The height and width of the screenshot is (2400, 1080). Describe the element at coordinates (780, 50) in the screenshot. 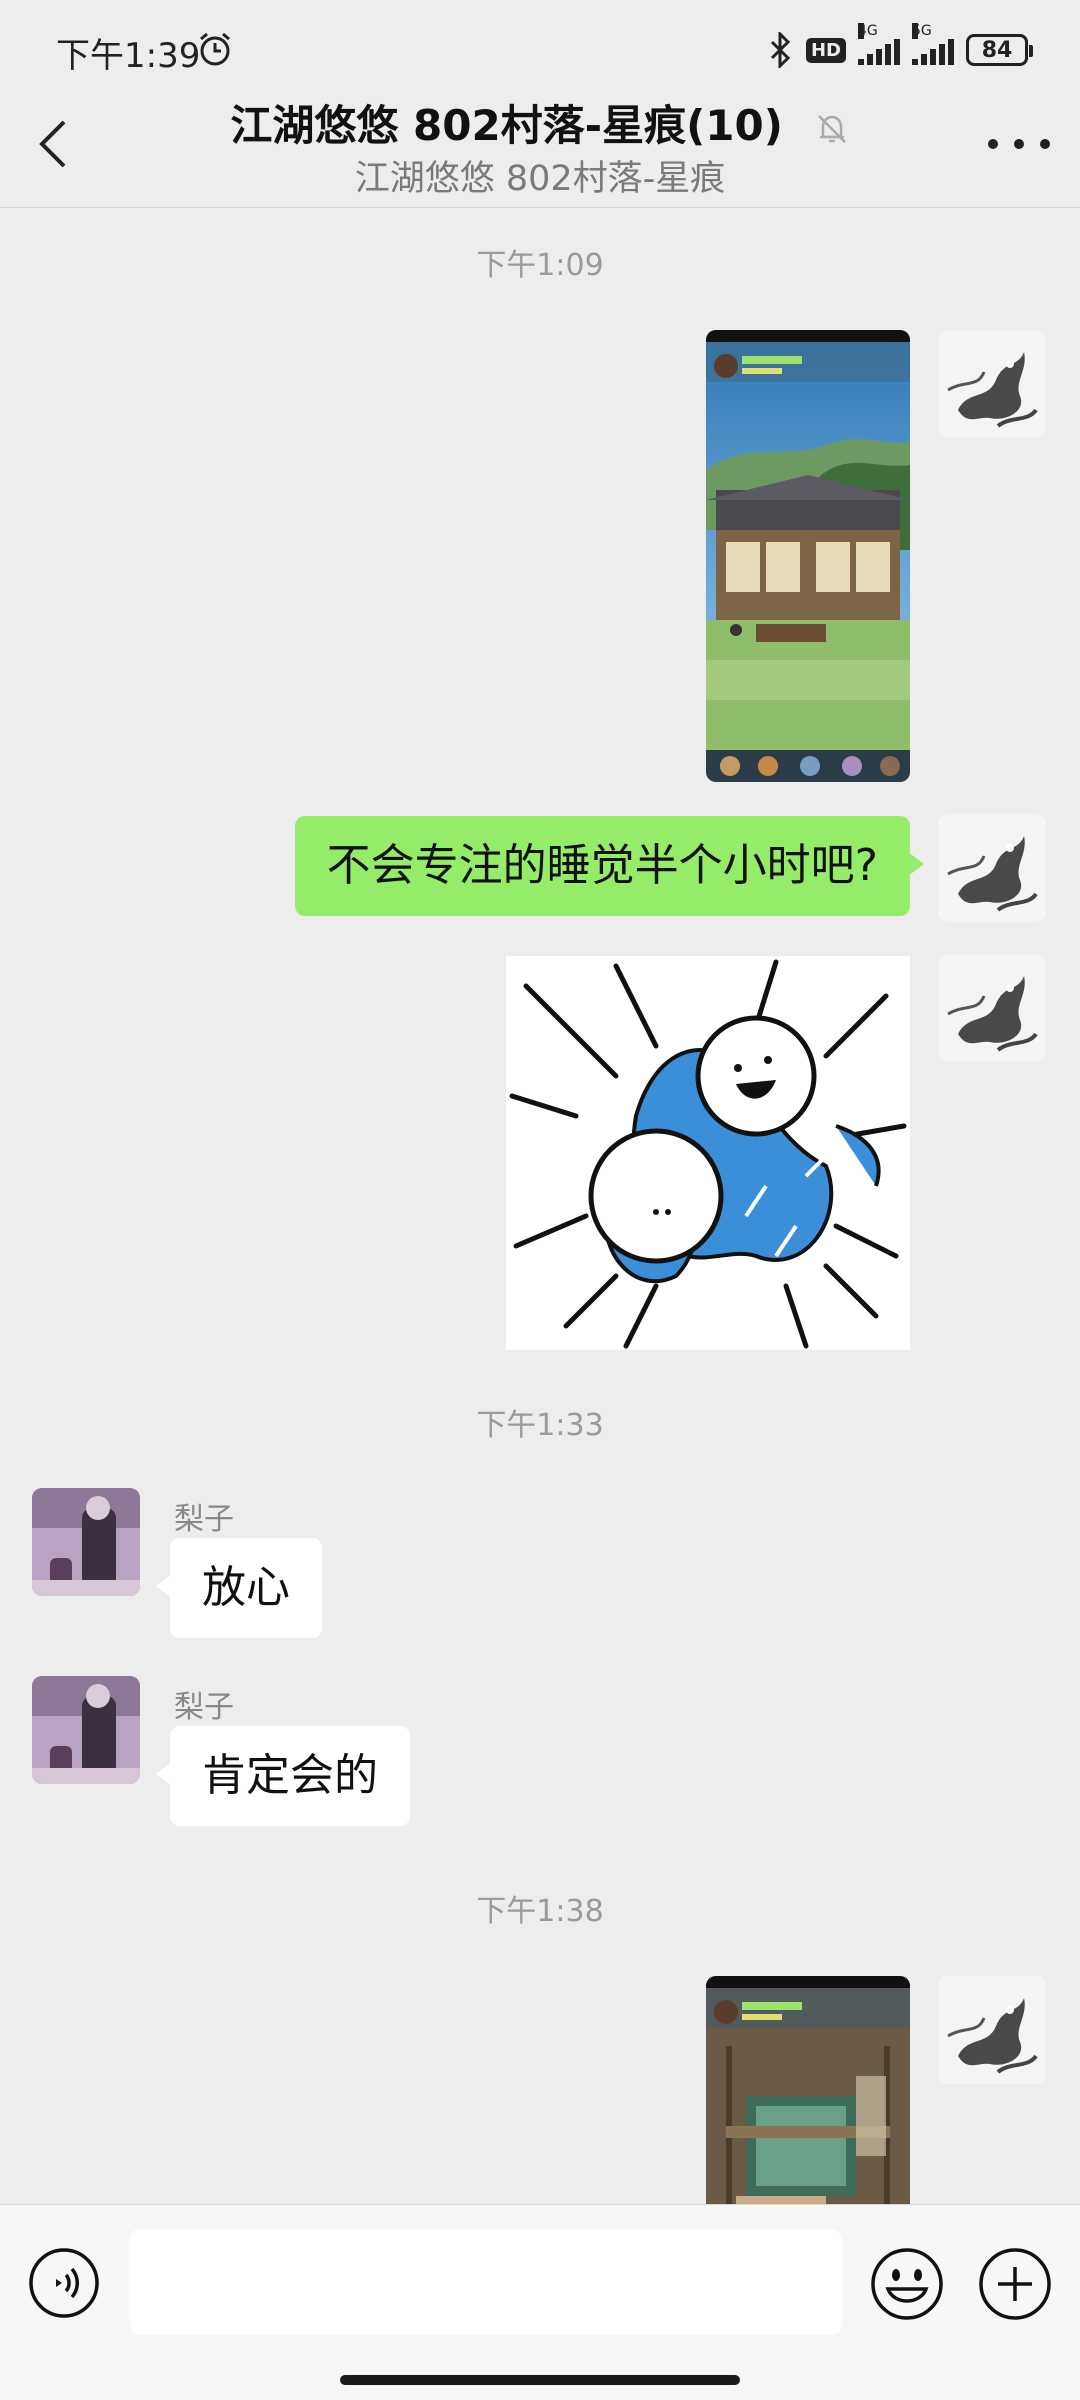

I see `bluetooth-icon` at that location.